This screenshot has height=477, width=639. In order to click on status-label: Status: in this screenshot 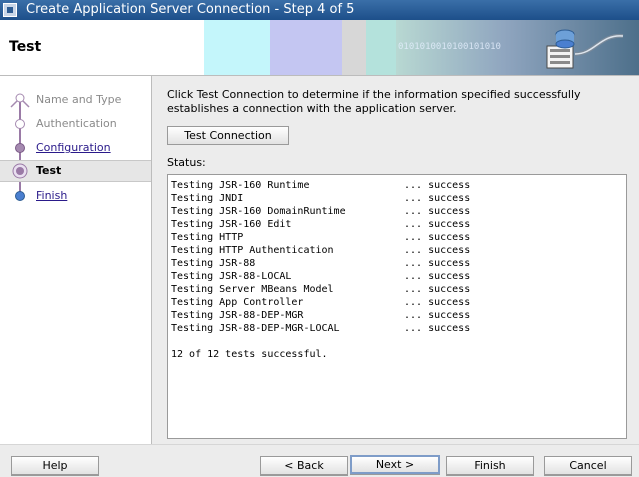, I will do `click(186, 162)`.